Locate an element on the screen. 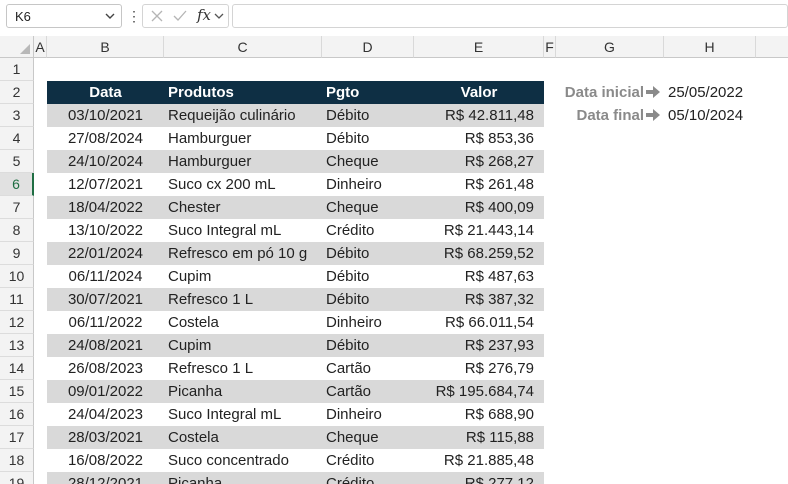 The width and height of the screenshot is (788, 484). column-header-b: B is located at coordinates (105, 47).